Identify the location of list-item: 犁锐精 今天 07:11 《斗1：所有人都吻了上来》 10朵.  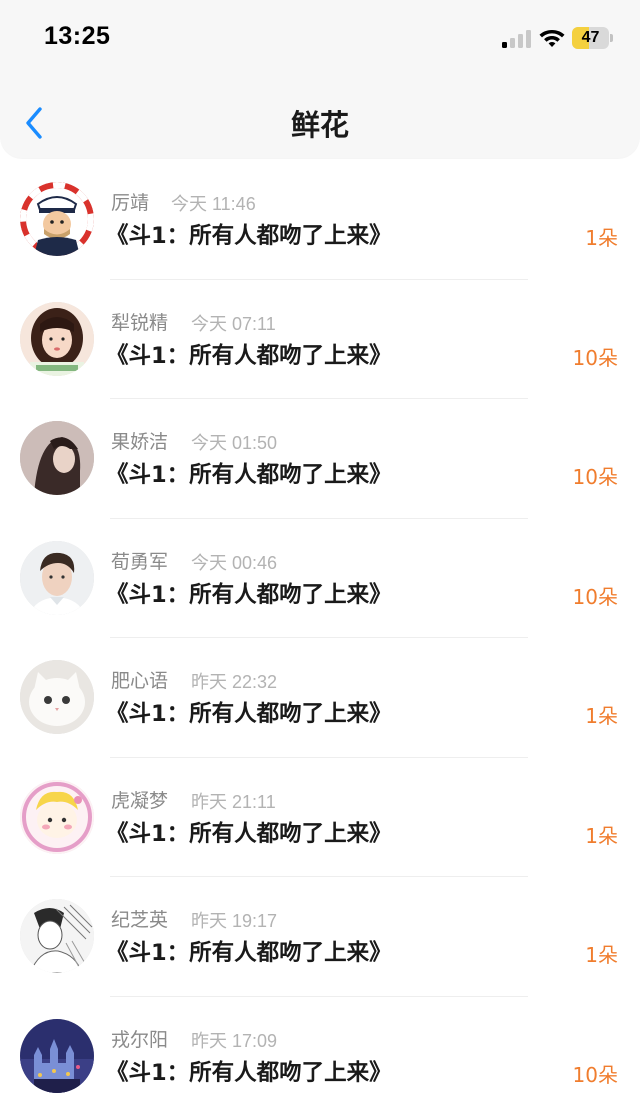
(320, 340).